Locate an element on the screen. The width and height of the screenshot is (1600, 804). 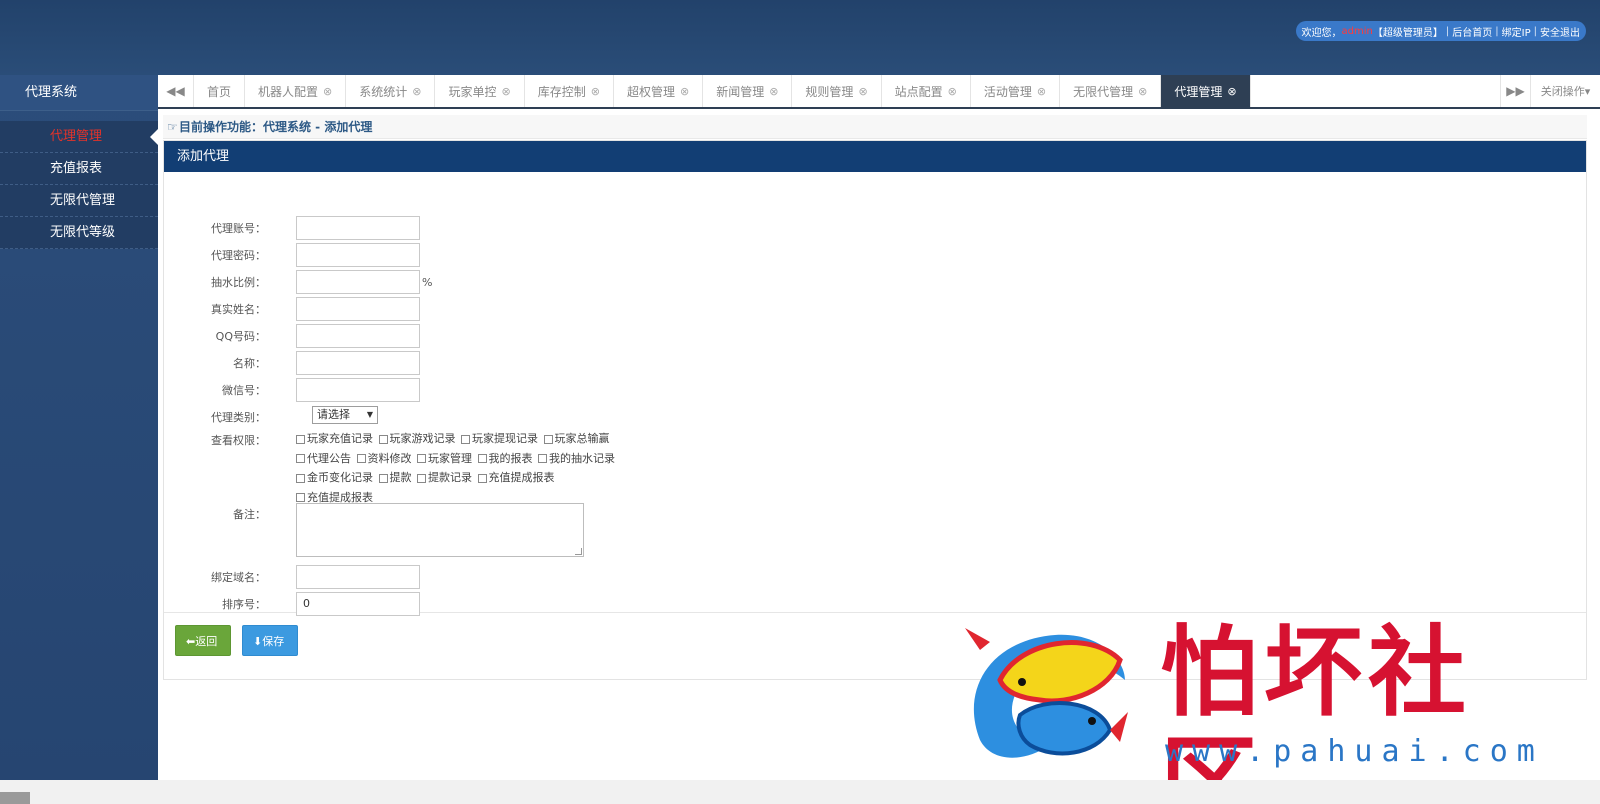
tab-stock-control: 库存控制 ⊗ is located at coordinates (569, 91).